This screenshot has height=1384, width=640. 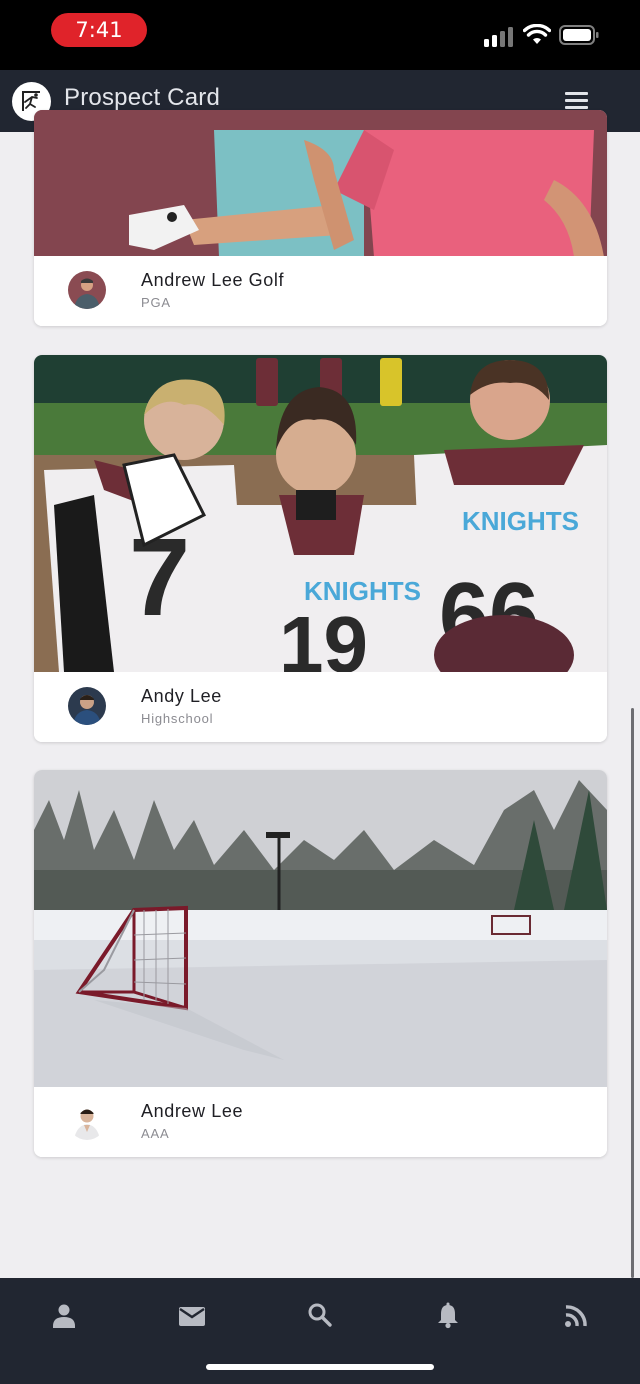 What do you see at coordinates (320, 35) in the screenshot?
I see `status-bar: 7:41` at bounding box center [320, 35].